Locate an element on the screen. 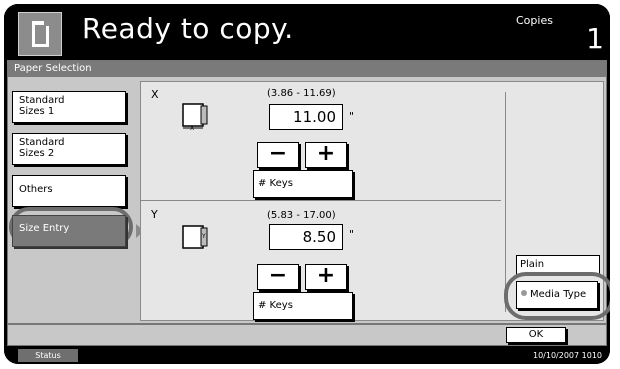 The width and height of the screenshot is (620, 369). header-bar: Ready to copy. Copies 1 is located at coordinates (307, 32).